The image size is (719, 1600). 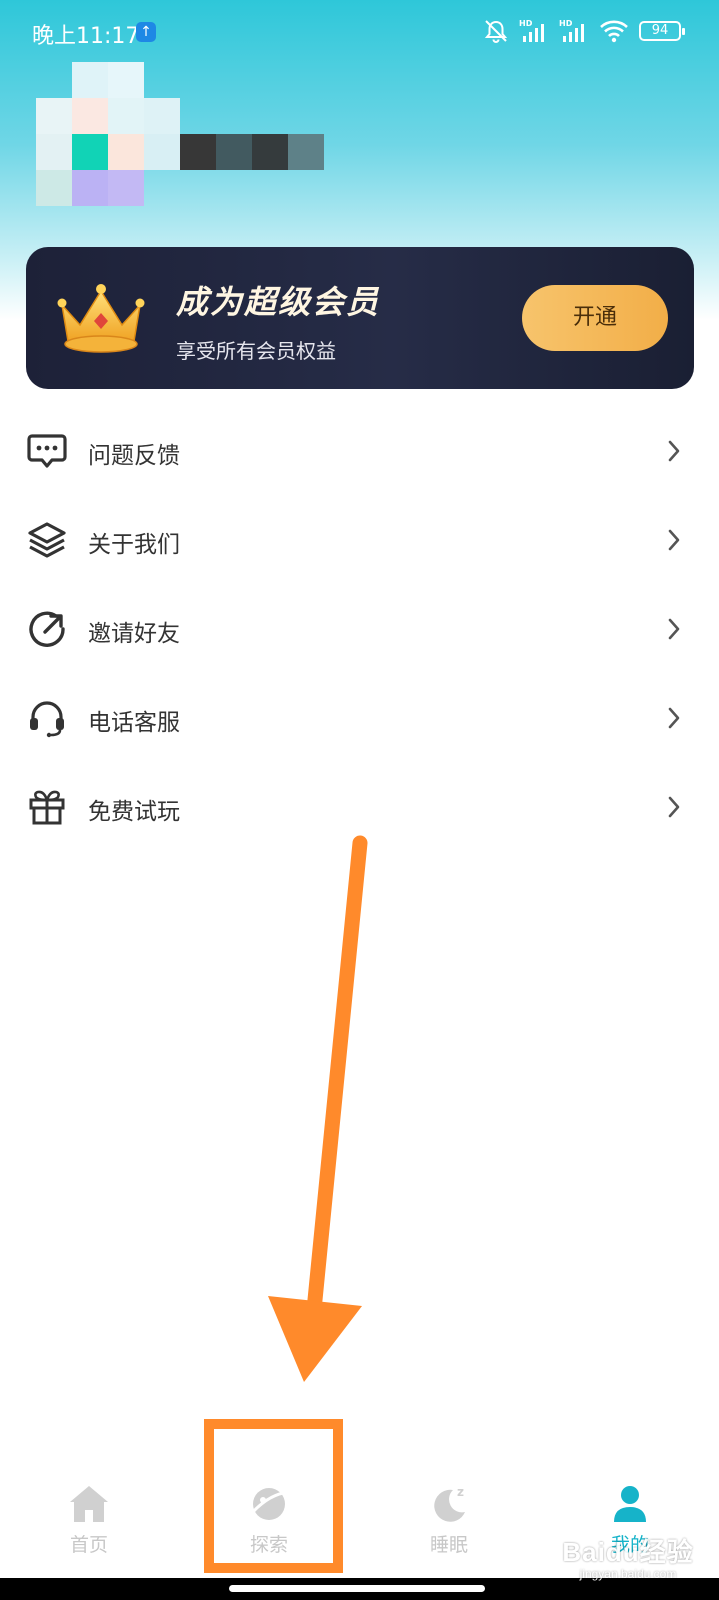 I want to click on bottom-nav: 首页 探索 z 睡眠 我的, so click(x=359, y=1523).